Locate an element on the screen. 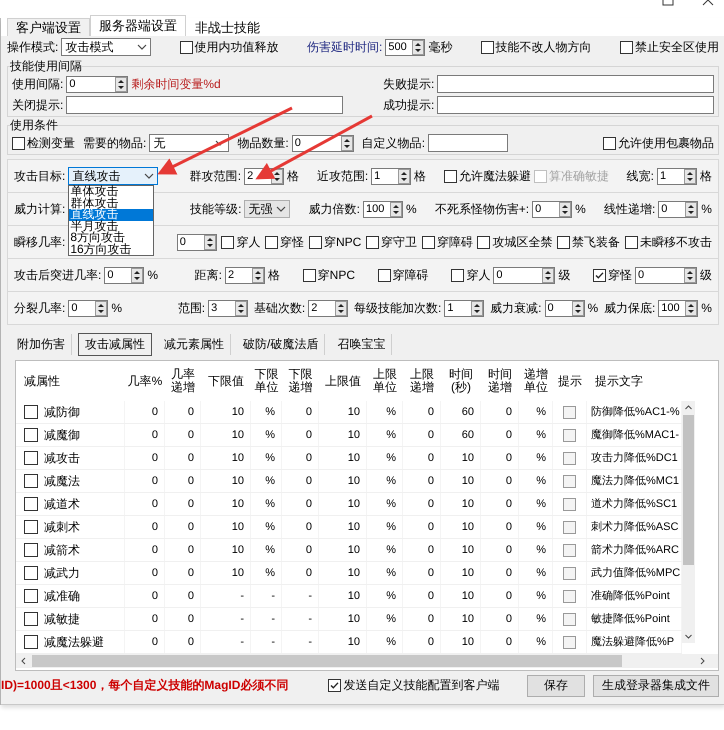 Image resolution: width=724 pixels, height=730 pixels. tab: 召唤宝宝 is located at coordinates (361, 345).